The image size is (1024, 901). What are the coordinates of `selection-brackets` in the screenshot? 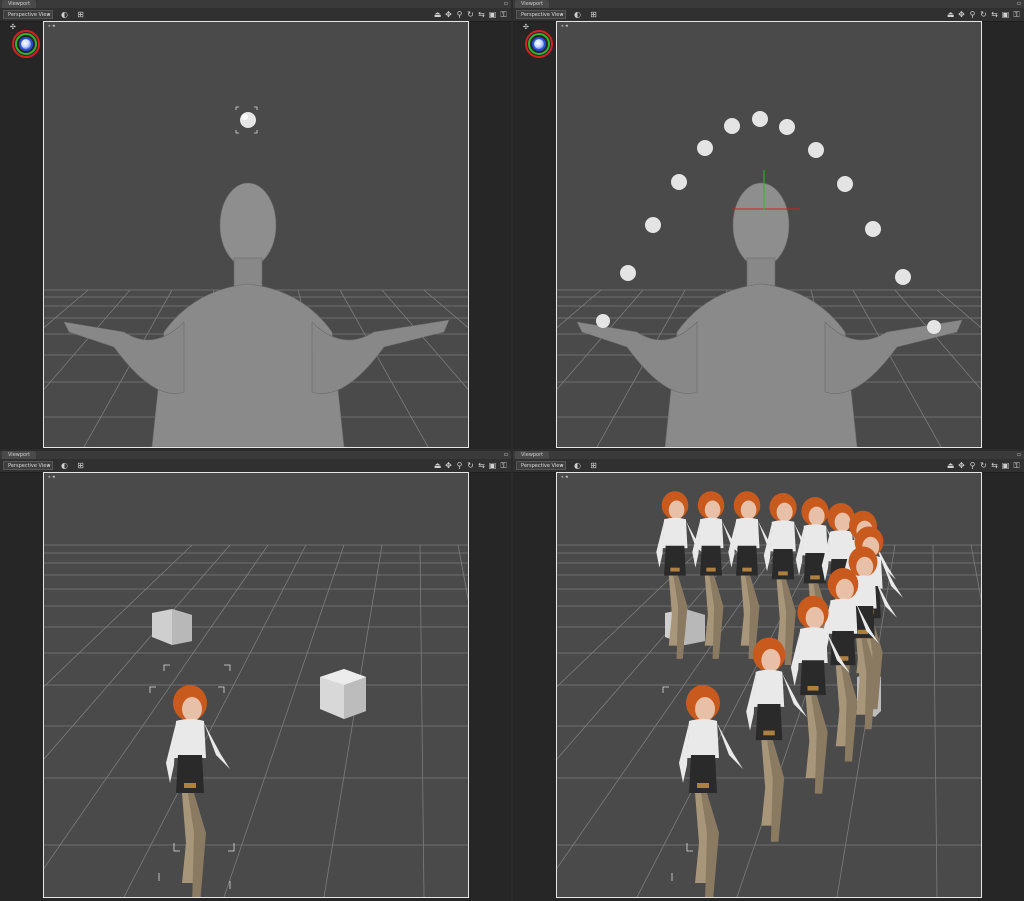 It's located at (677, 783).